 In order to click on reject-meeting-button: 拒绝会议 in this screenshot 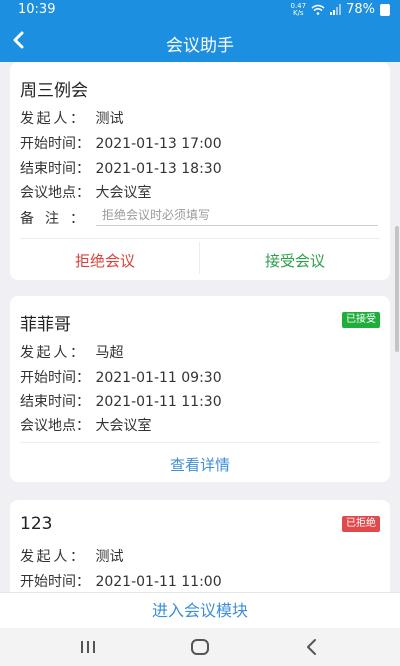, I will do `click(105, 260)`.